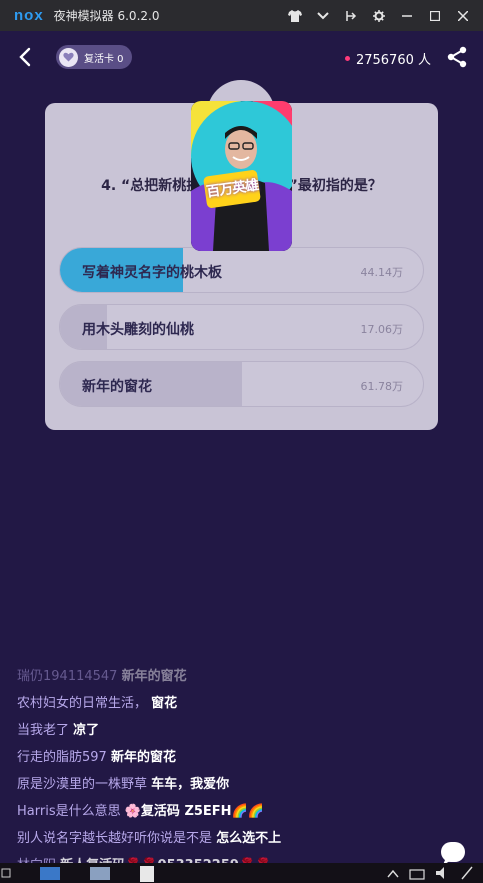  What do you see at coordinates (241, 57) in the screenshot?
I see `app-header: 复活卡 0 2756760 人` at bounding box center [241, 57].